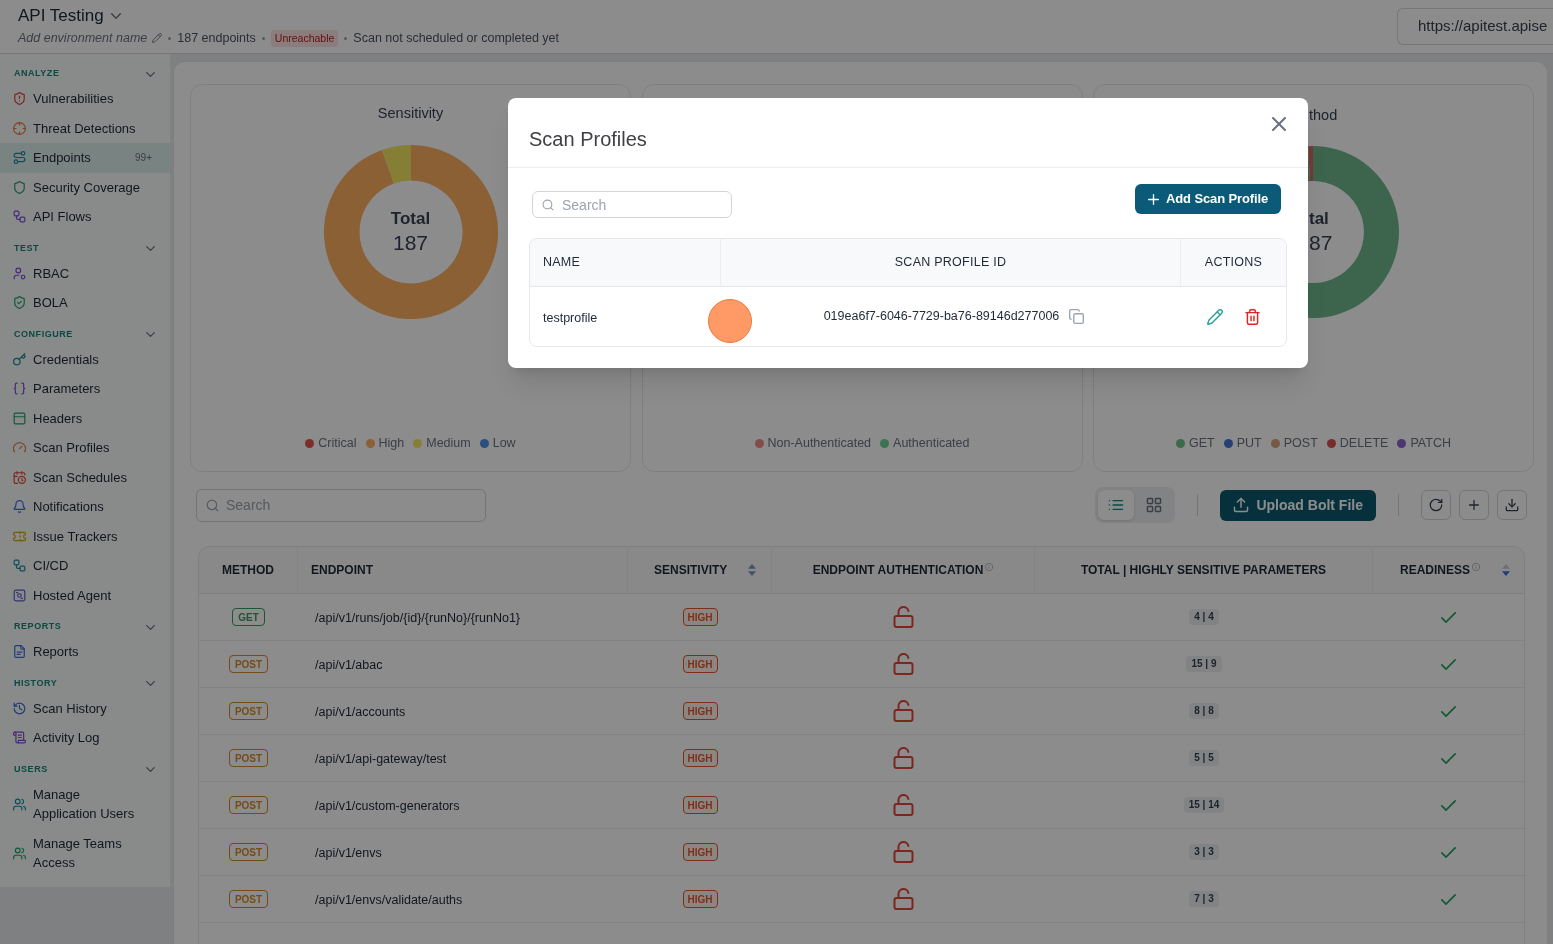 The image size is (1553, 944). What do you see at coordinates (19, 652) in the screenshot?
I see `document-icon` at bounding box center [19, 652].